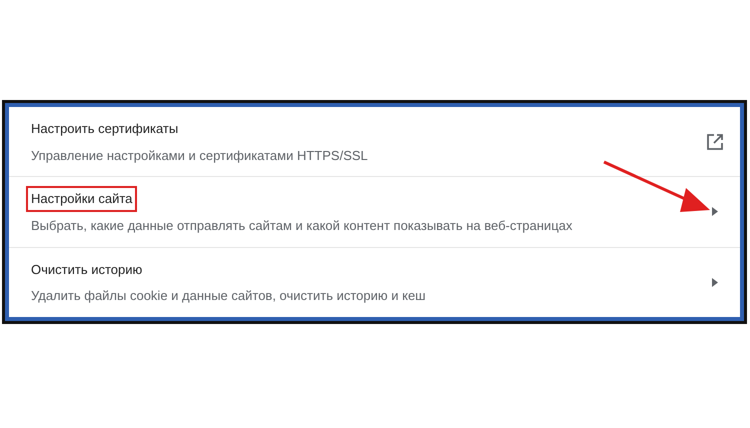 The image size is (750, 428). What do you see at coordinates (302, 225) in the screenshot?
I see `setting-description: Выбрать, какие данные отправлять сайтам и какой контент показывать на веб-страницах` at bounding box center [302, 225].